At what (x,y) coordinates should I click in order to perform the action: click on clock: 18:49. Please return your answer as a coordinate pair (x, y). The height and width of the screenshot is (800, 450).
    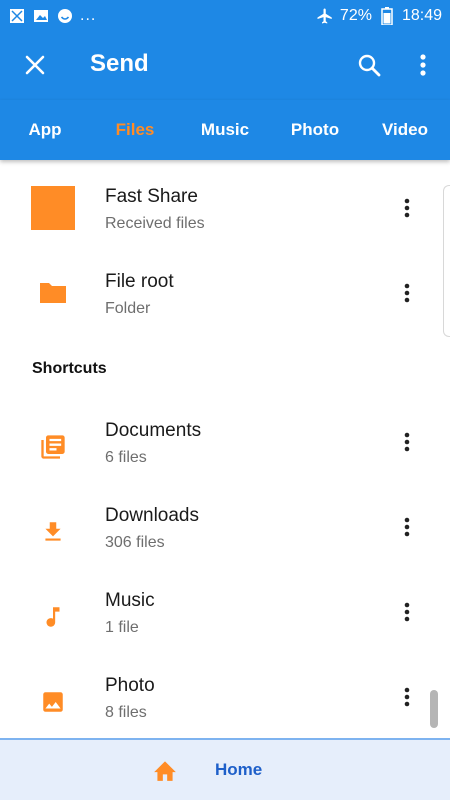
    Looking at the image, I should click on (421, 15).